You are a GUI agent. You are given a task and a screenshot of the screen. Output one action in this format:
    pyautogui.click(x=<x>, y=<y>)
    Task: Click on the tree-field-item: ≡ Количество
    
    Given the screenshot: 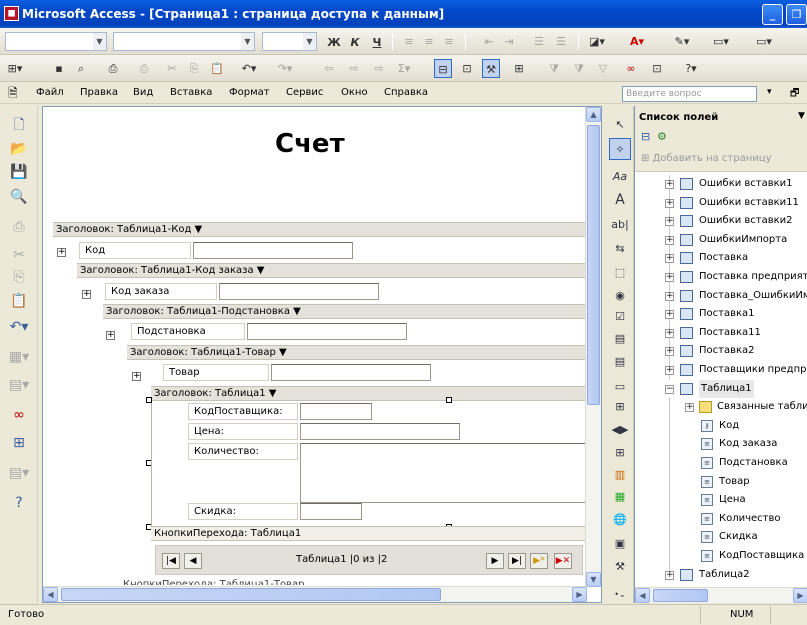 What is the action you would take?
    pyautogui.click(x=721, y=519)
    